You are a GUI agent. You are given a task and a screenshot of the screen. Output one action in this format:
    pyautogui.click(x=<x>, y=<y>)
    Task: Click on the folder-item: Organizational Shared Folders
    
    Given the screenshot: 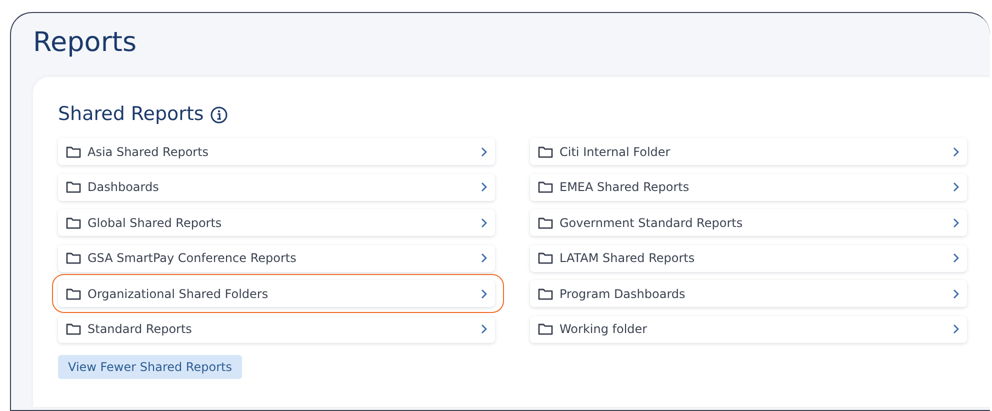 What is the action you would take?
    pyautogui.click(x=278, y=294)
    